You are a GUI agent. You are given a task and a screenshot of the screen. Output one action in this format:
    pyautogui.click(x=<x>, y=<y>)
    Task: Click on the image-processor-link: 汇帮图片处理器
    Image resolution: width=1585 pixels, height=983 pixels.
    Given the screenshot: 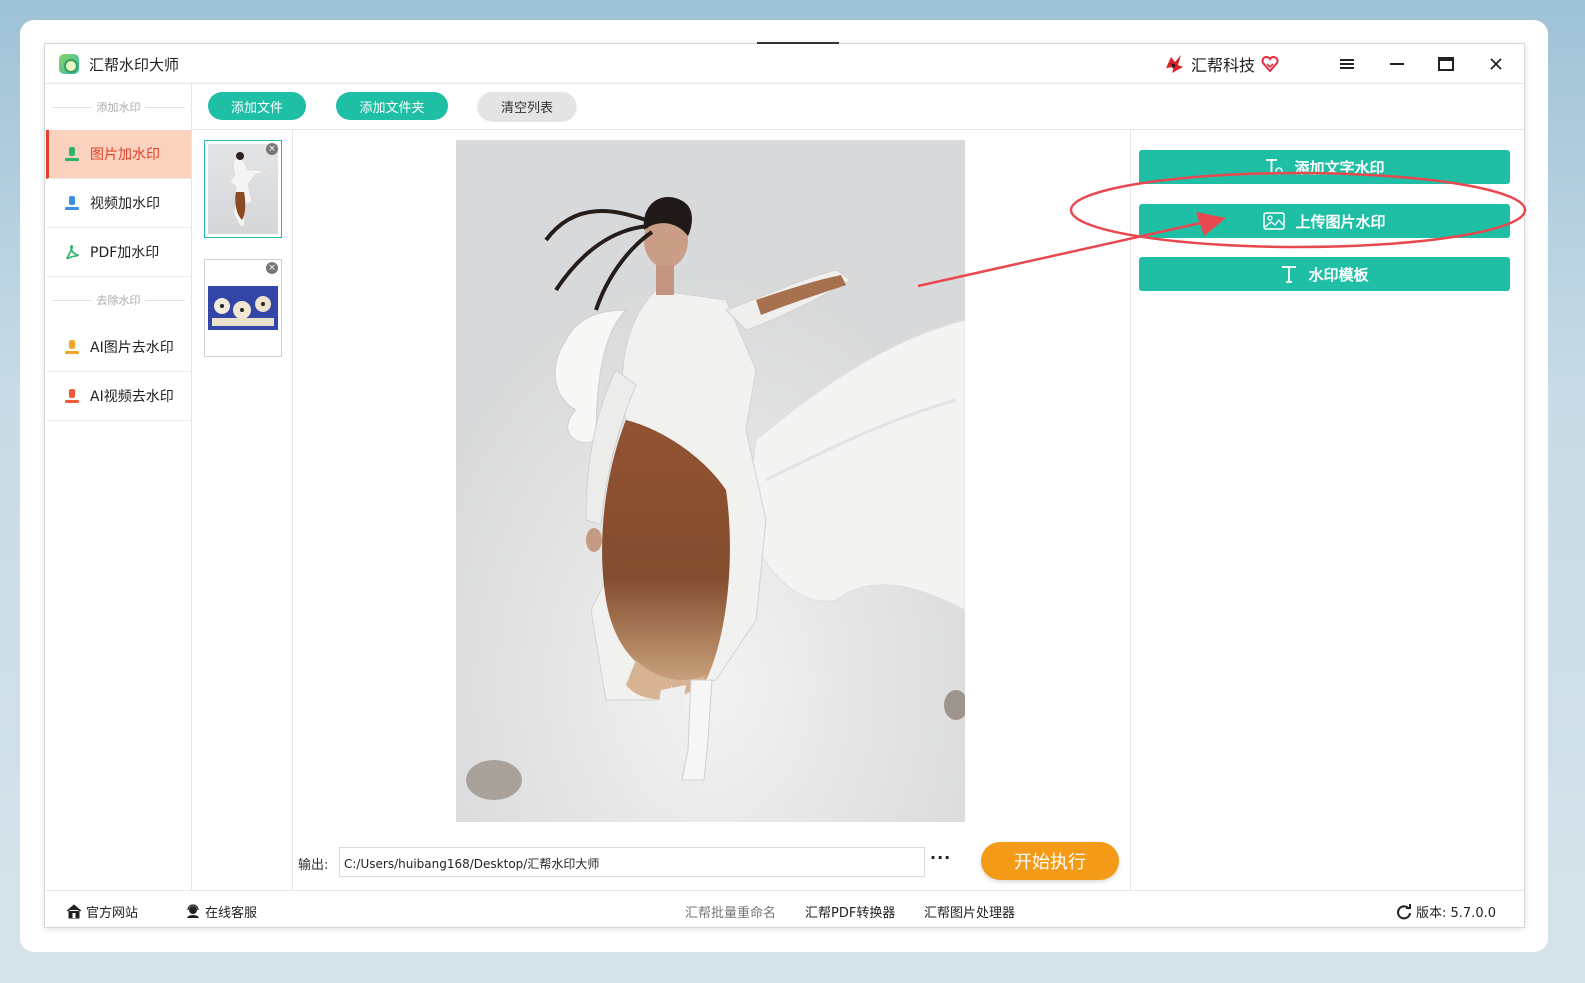 What is the action you would take?
    pyautogui.click(x=969, y=911)
    